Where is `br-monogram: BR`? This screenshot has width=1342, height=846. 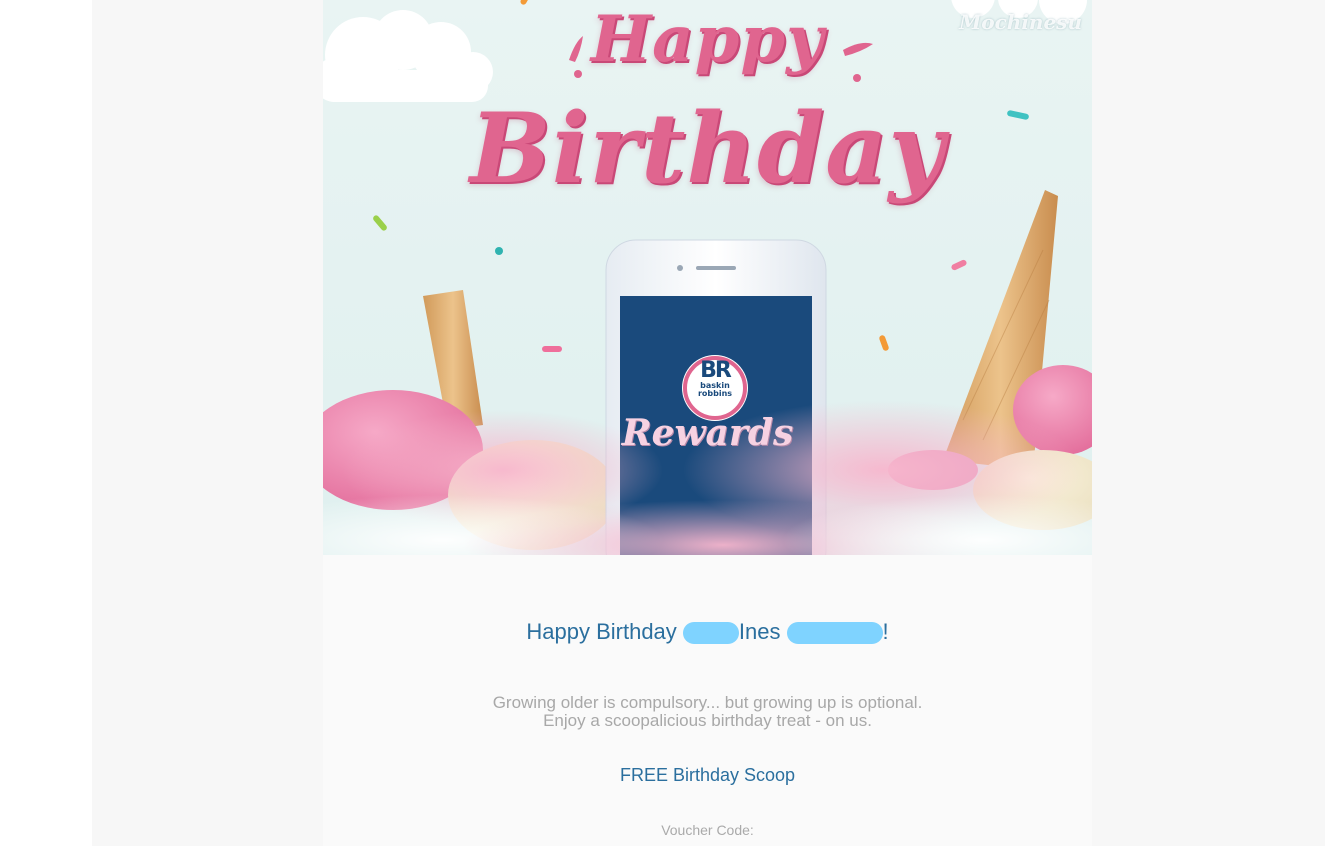
br-monogram: BR is located at coordinates (716, 370).